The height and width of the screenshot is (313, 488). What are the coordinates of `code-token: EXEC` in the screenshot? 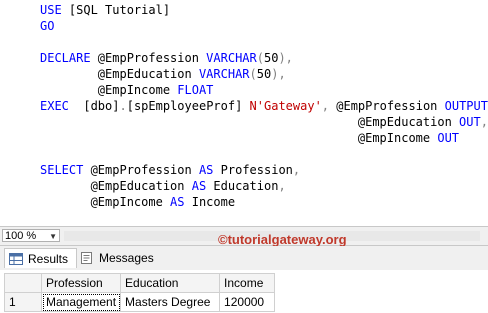 It's located at (62, 106).